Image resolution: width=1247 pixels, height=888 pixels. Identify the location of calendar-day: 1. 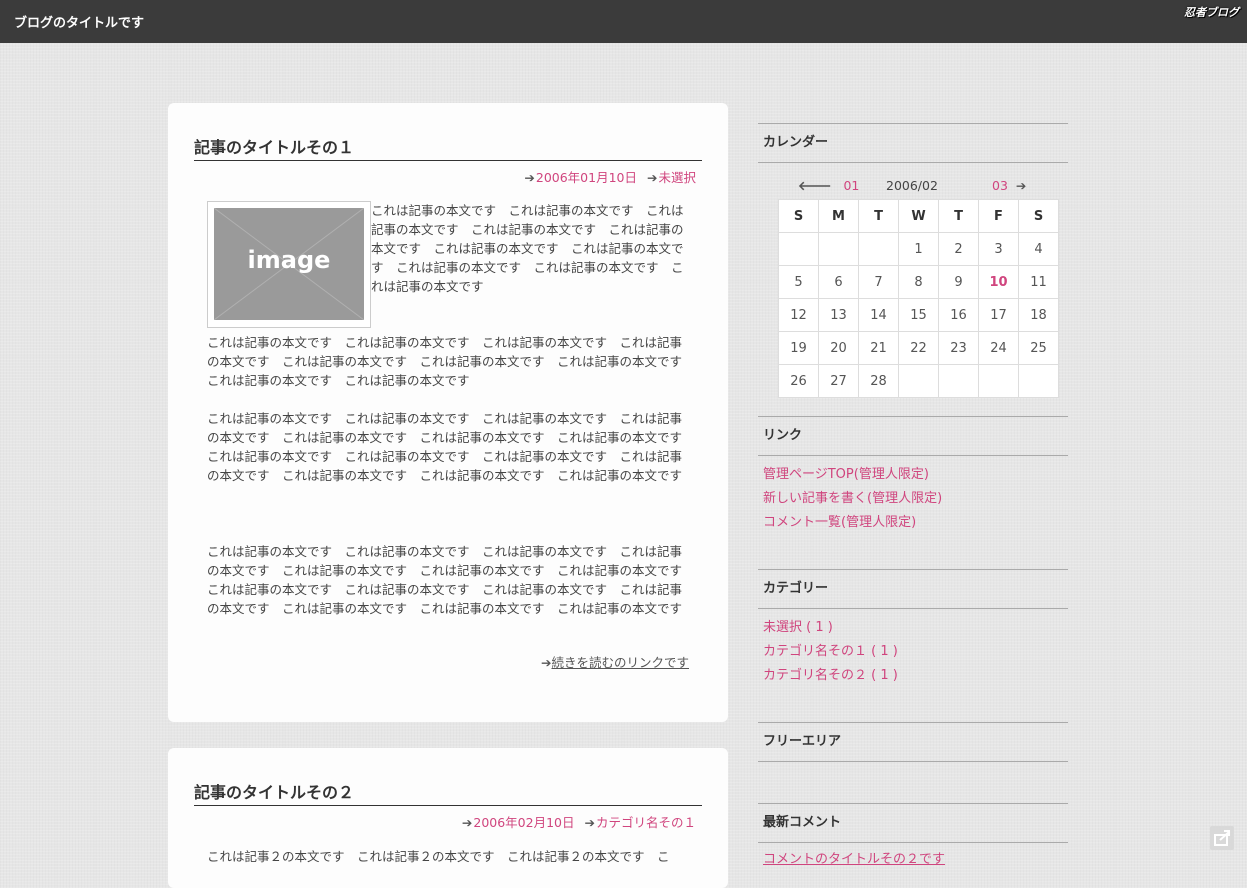
(918, 249).